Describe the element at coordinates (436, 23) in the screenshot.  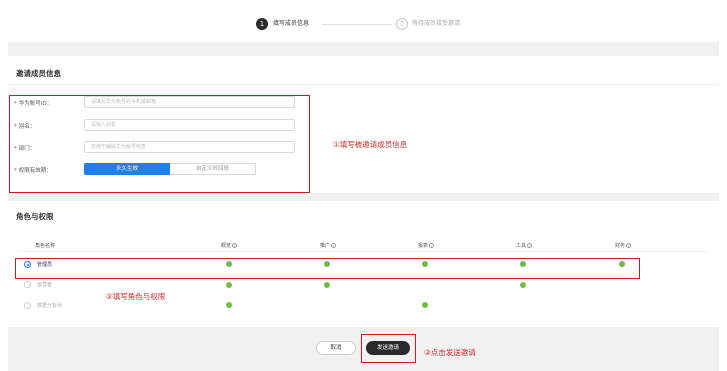
I see `step-2-label: 等待成员接受邀请` at that location.